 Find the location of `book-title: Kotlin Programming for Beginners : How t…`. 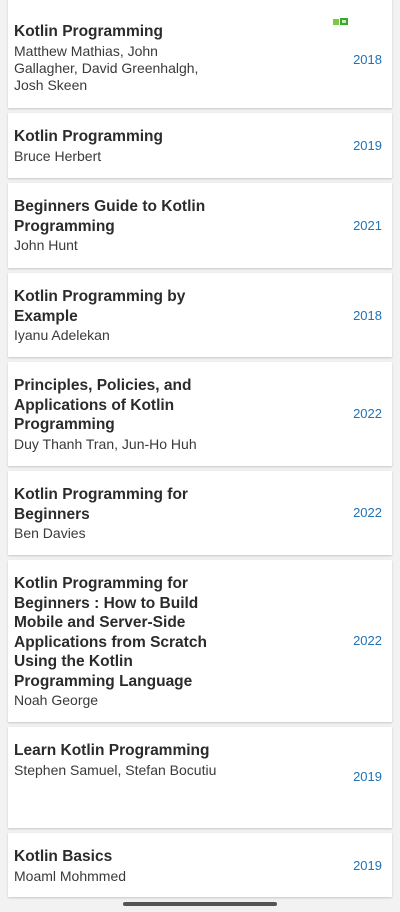

book-title: Kotlin Programming for Beginners : How t… is located at coordinates (110, 632).